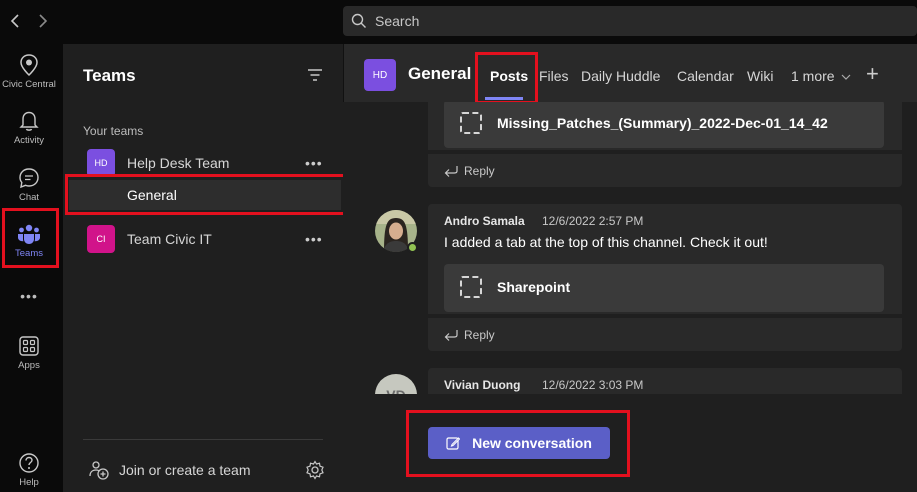  Describe the element at coordinates (506, 78) in the screenshot. I see `highlight-posts` at that location.